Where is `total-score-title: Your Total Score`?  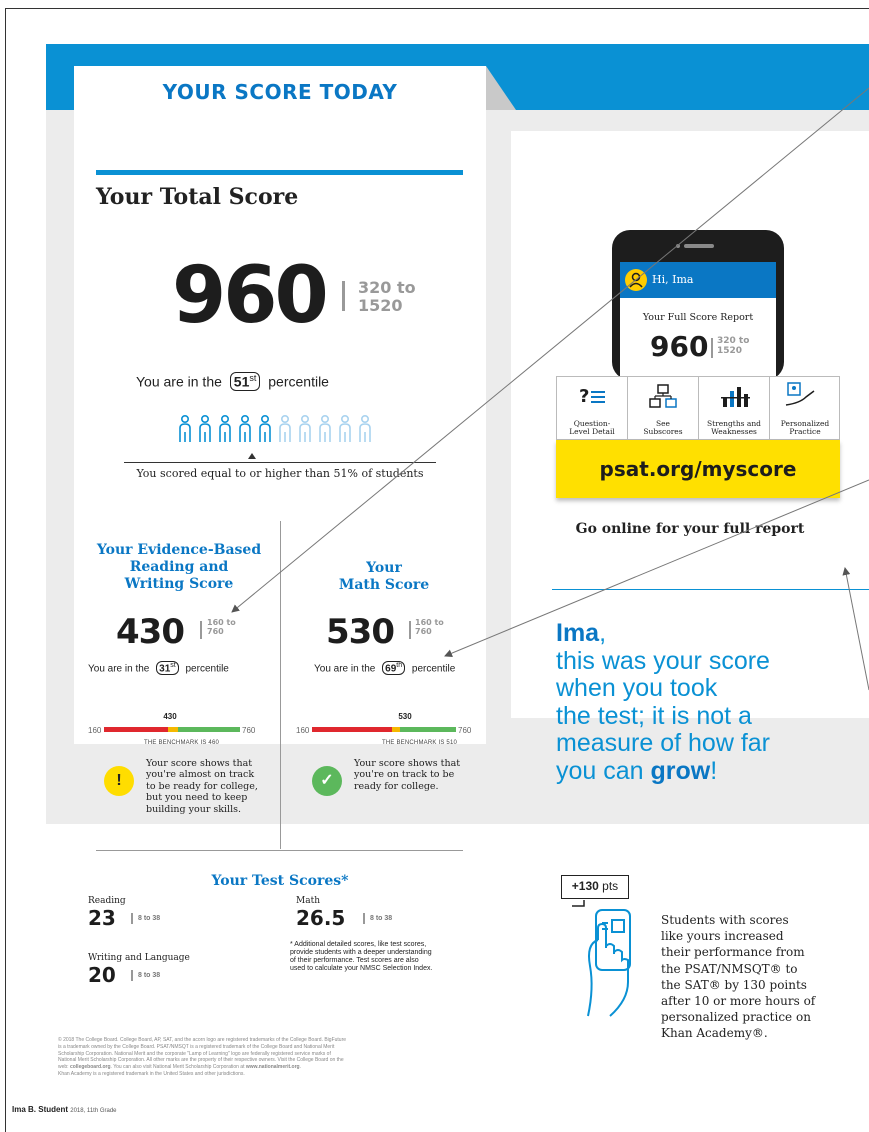
total-score-title: Your Total Score is located at coordinates (197, 197).